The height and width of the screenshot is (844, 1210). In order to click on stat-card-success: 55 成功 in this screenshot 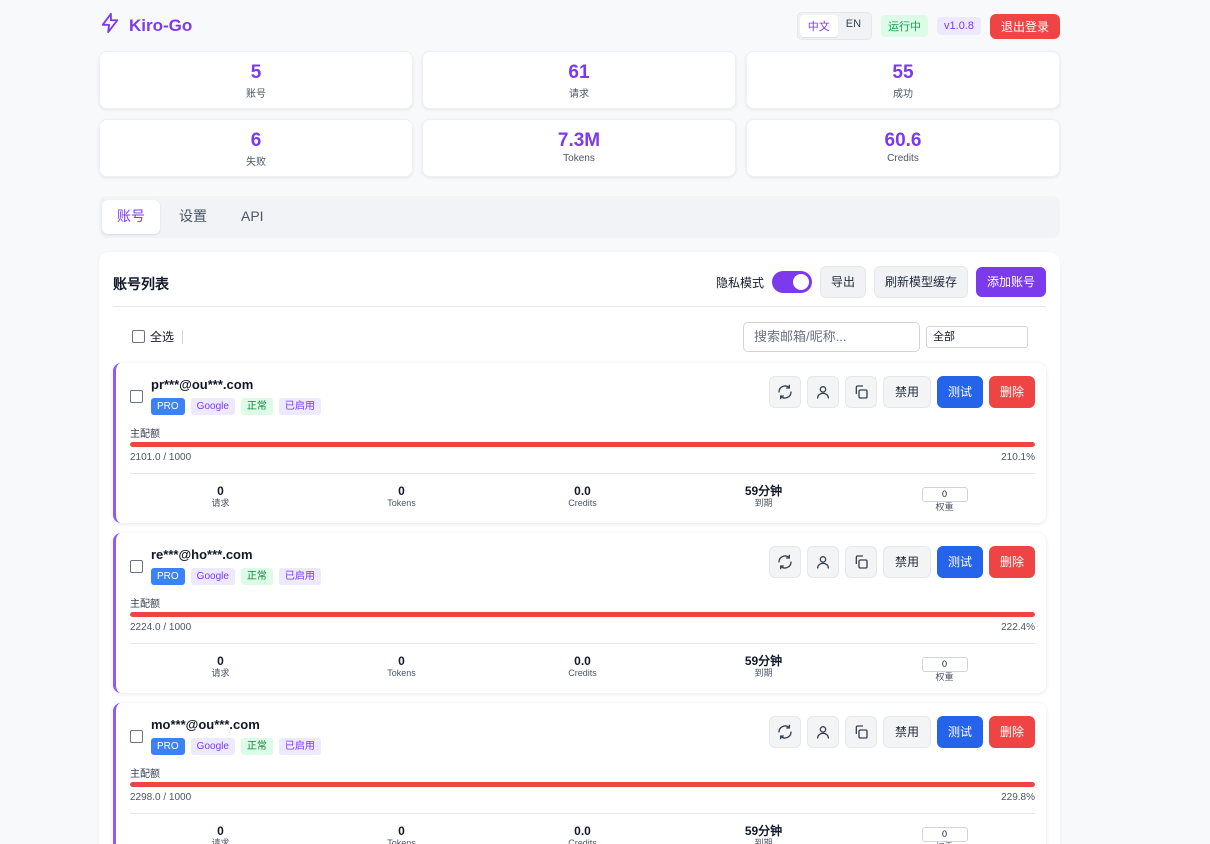, I will do `click(903, 80)`.